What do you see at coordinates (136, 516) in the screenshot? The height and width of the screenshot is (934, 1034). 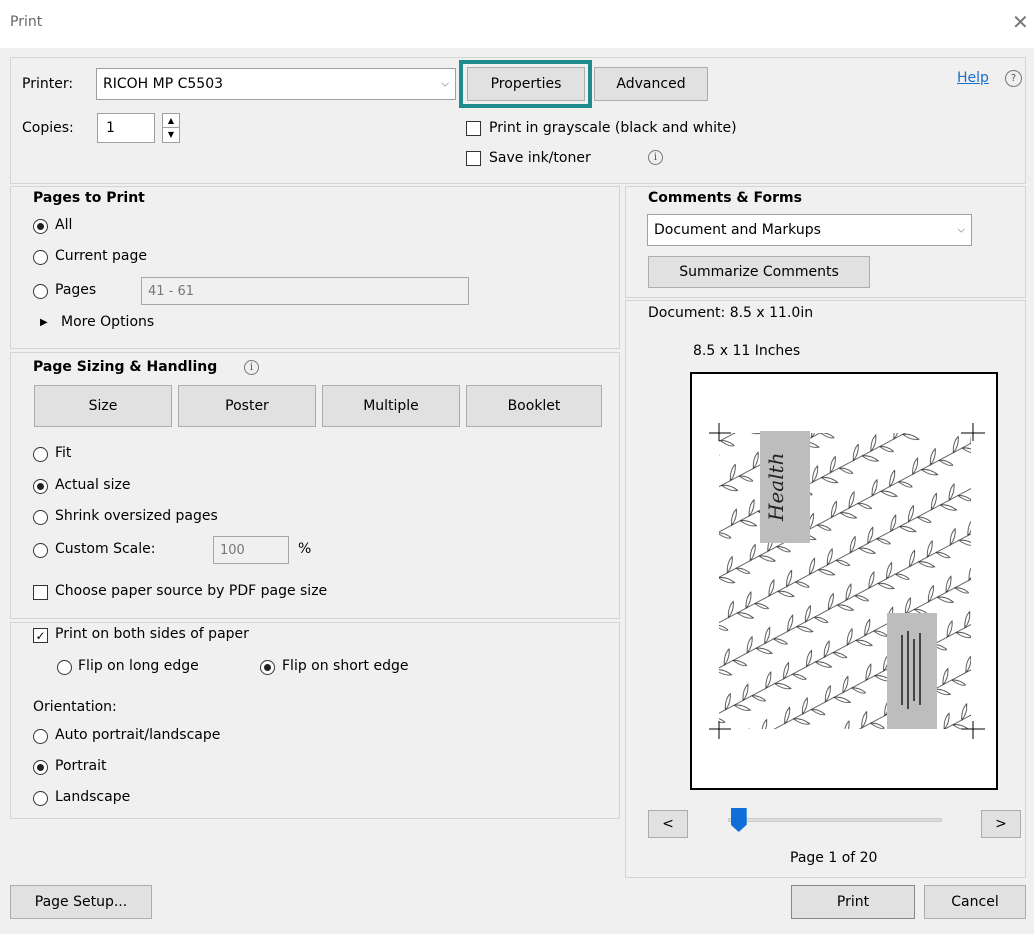 I see `shrink-label: Shrink oversized pages` at bounding box center [136, 516].